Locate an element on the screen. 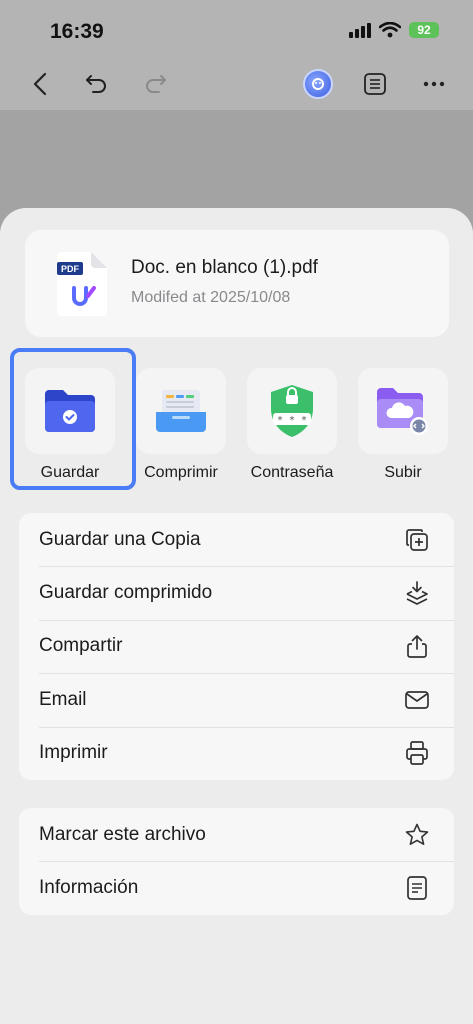  layers-download-icon is located at coordinates (417, 593).